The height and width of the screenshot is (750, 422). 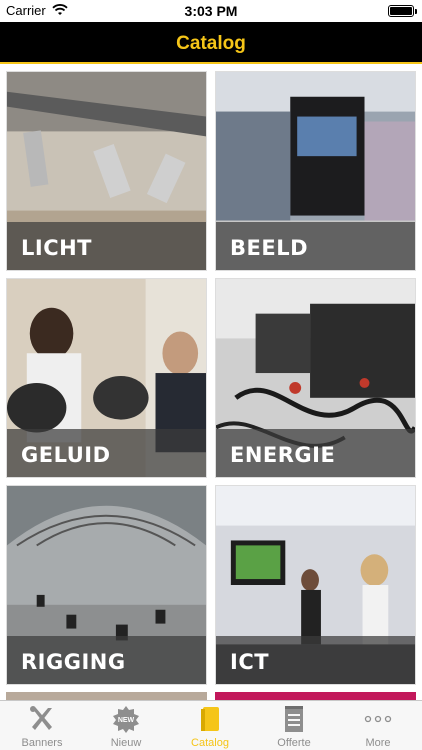 What do you see at coordinates (378, 725) in the screenshot?
I see `tab-more: More` at bounding box center [378, 725].